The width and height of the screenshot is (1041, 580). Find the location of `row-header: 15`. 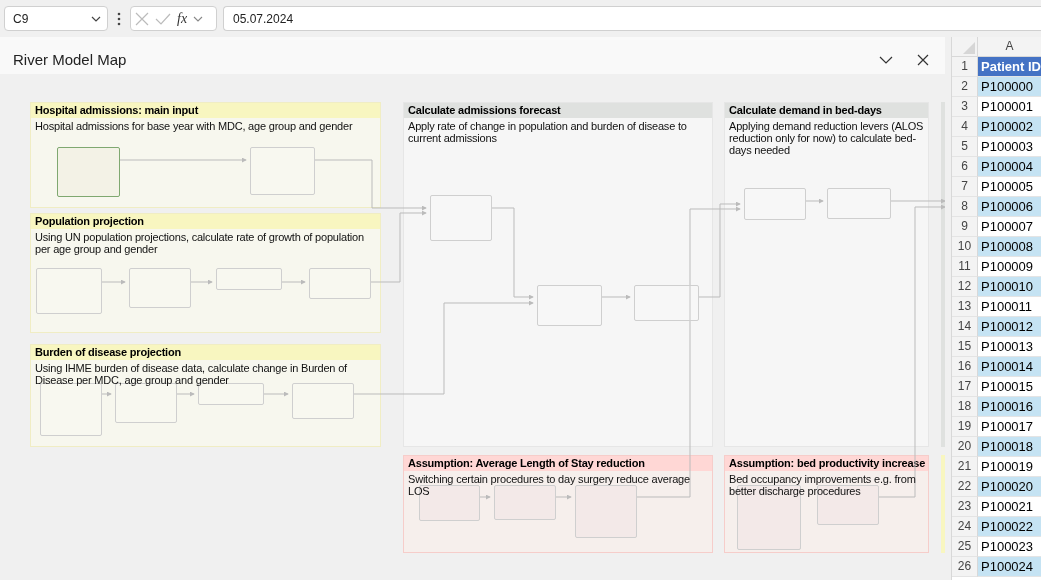

row-header: 15 is located at coordinates (965, 347).